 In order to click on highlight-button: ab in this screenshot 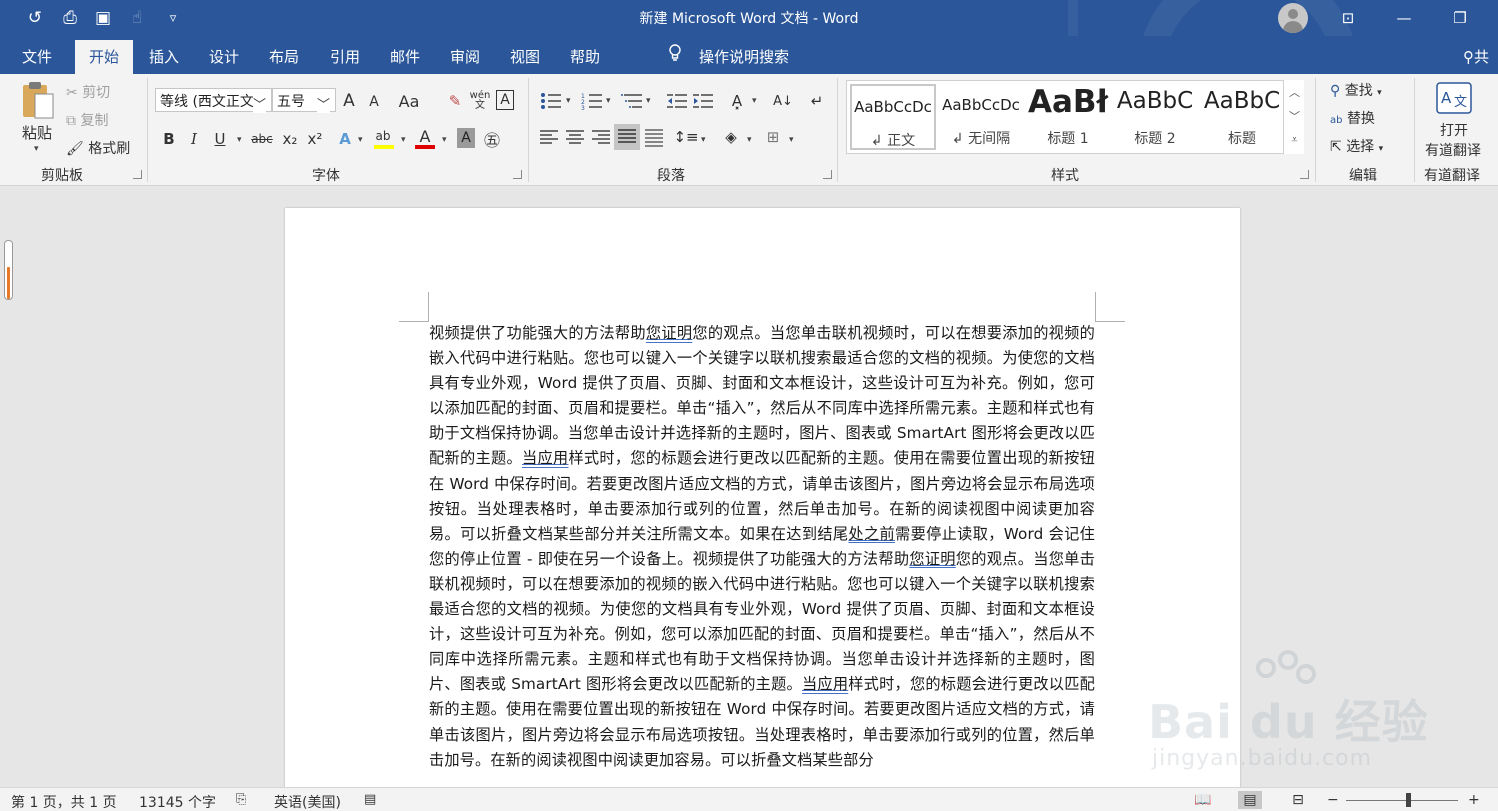, I will do `click(383, 136)`.